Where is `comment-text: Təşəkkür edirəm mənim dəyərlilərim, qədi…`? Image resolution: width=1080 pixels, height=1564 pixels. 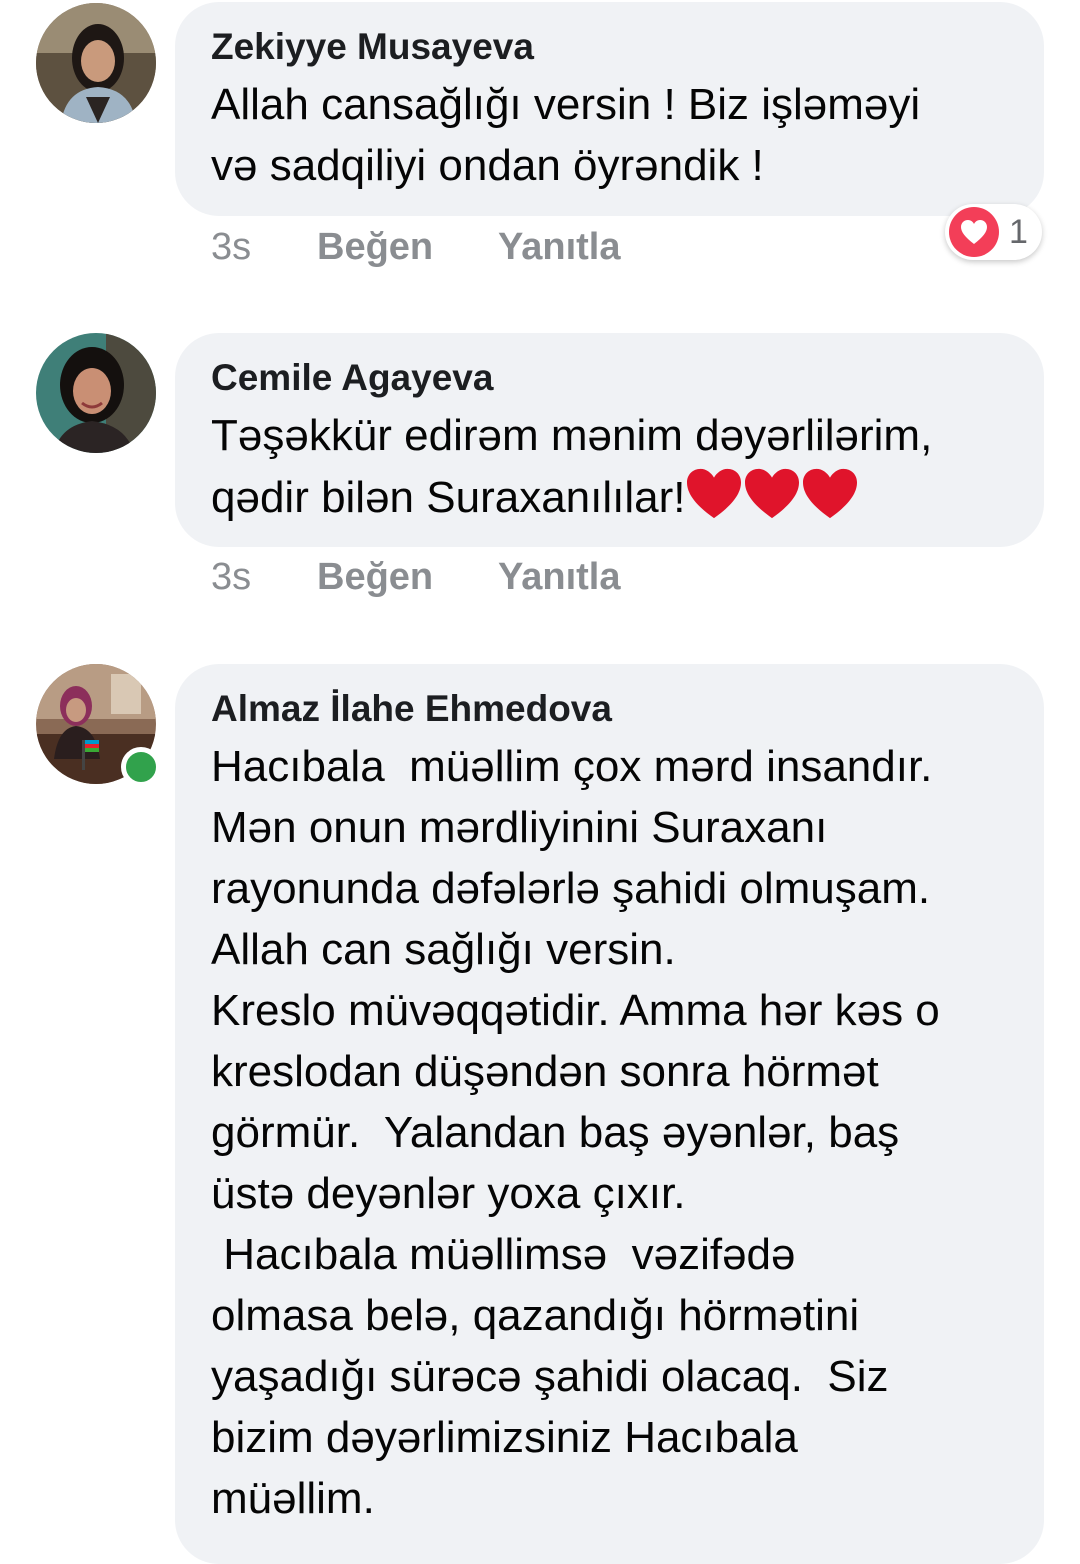
comment-text: Təşəkkür edirəm mənim dəyərlilərim, qədi… is located at coordinates (612, 466).